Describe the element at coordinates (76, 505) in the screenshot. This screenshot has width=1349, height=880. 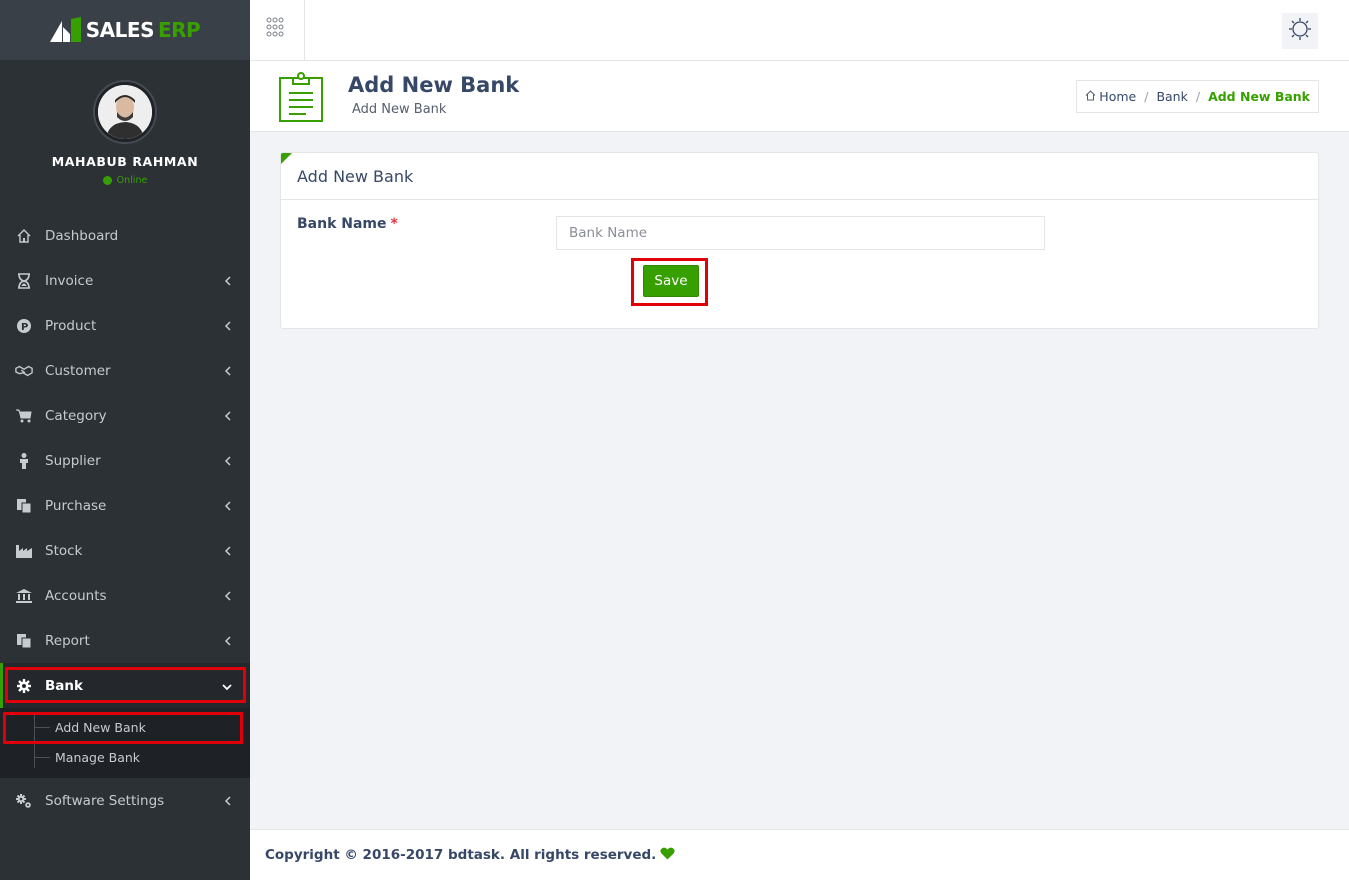
I see `sidebar-item-label: Purchase` at that location.